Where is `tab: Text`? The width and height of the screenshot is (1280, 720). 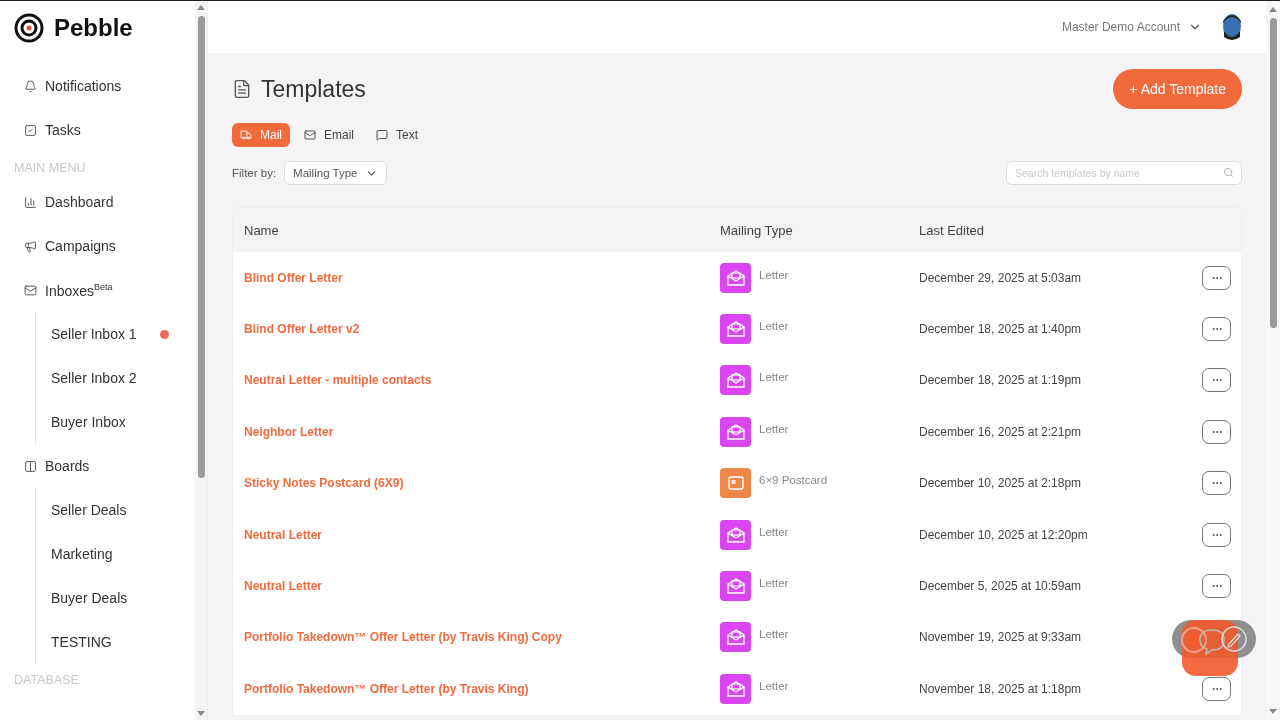 tab: Text is located at coordinates (397, 135).